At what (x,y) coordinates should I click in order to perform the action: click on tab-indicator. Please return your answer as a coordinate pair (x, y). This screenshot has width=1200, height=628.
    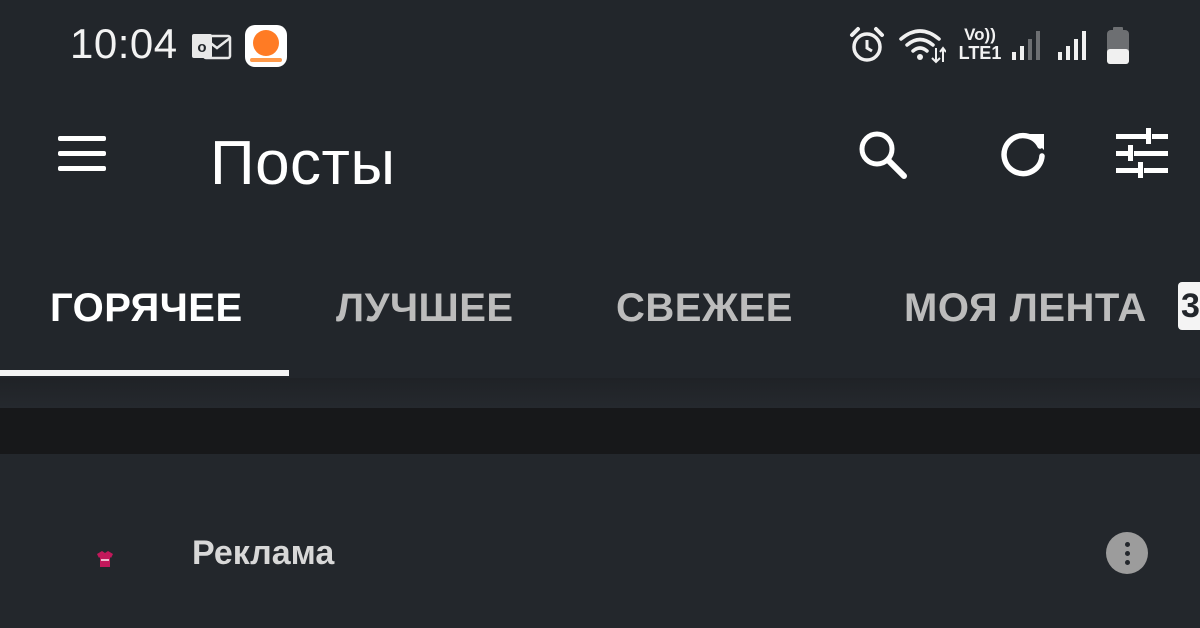
    Looking at the image, I should click on (144, 373).